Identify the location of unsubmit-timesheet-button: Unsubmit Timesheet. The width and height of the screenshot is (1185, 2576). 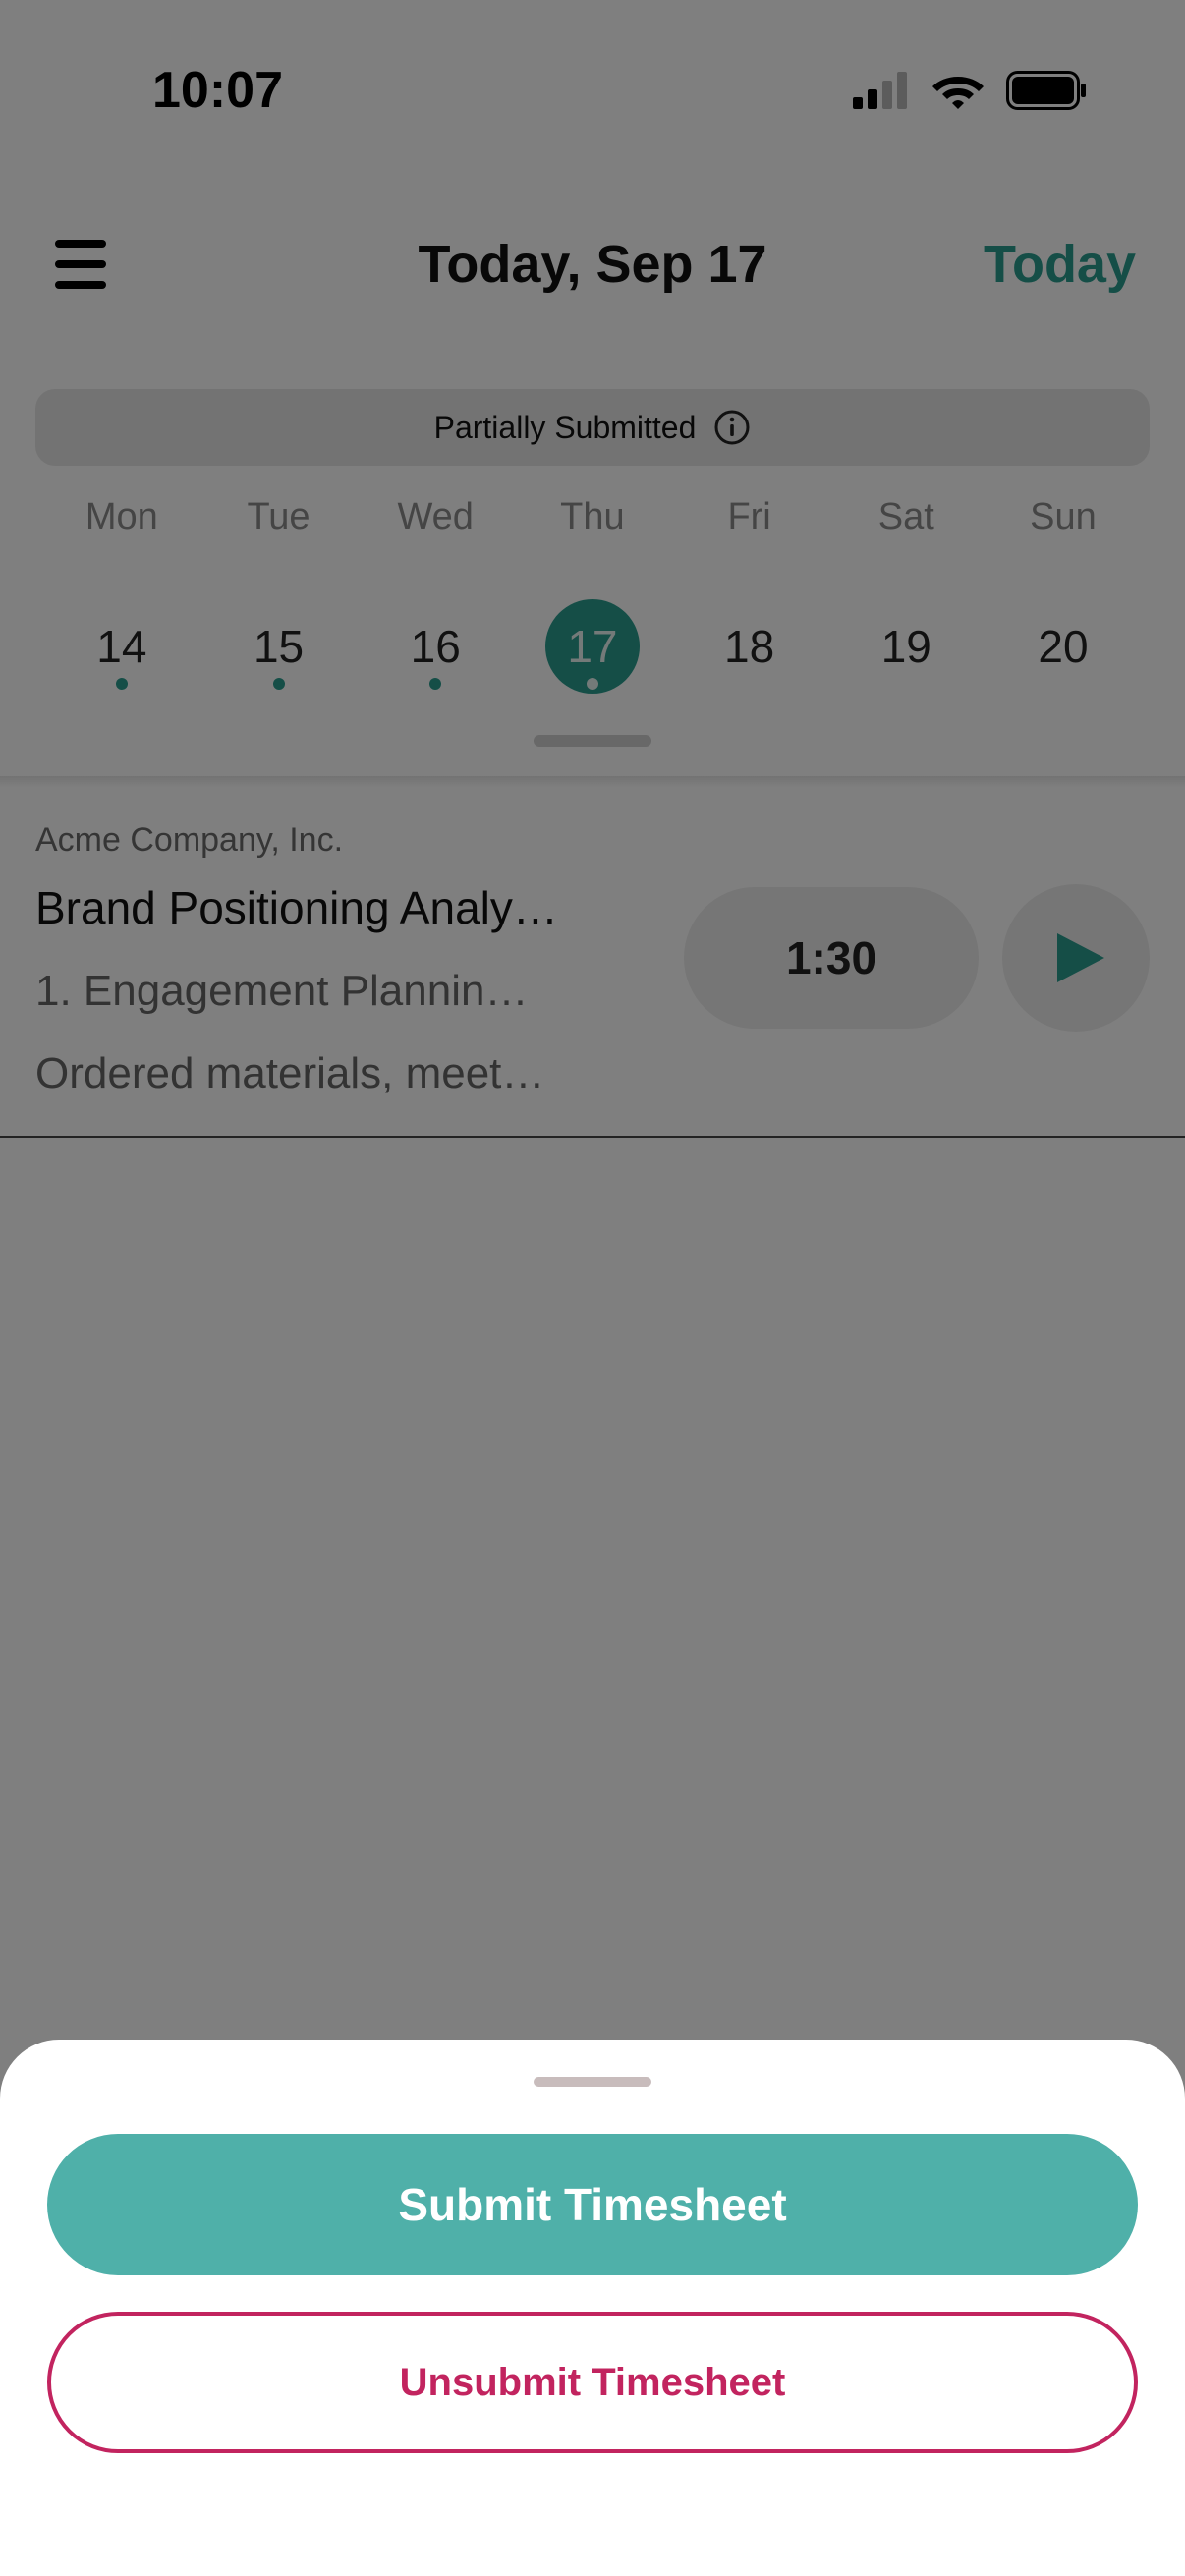
(592, 2382).